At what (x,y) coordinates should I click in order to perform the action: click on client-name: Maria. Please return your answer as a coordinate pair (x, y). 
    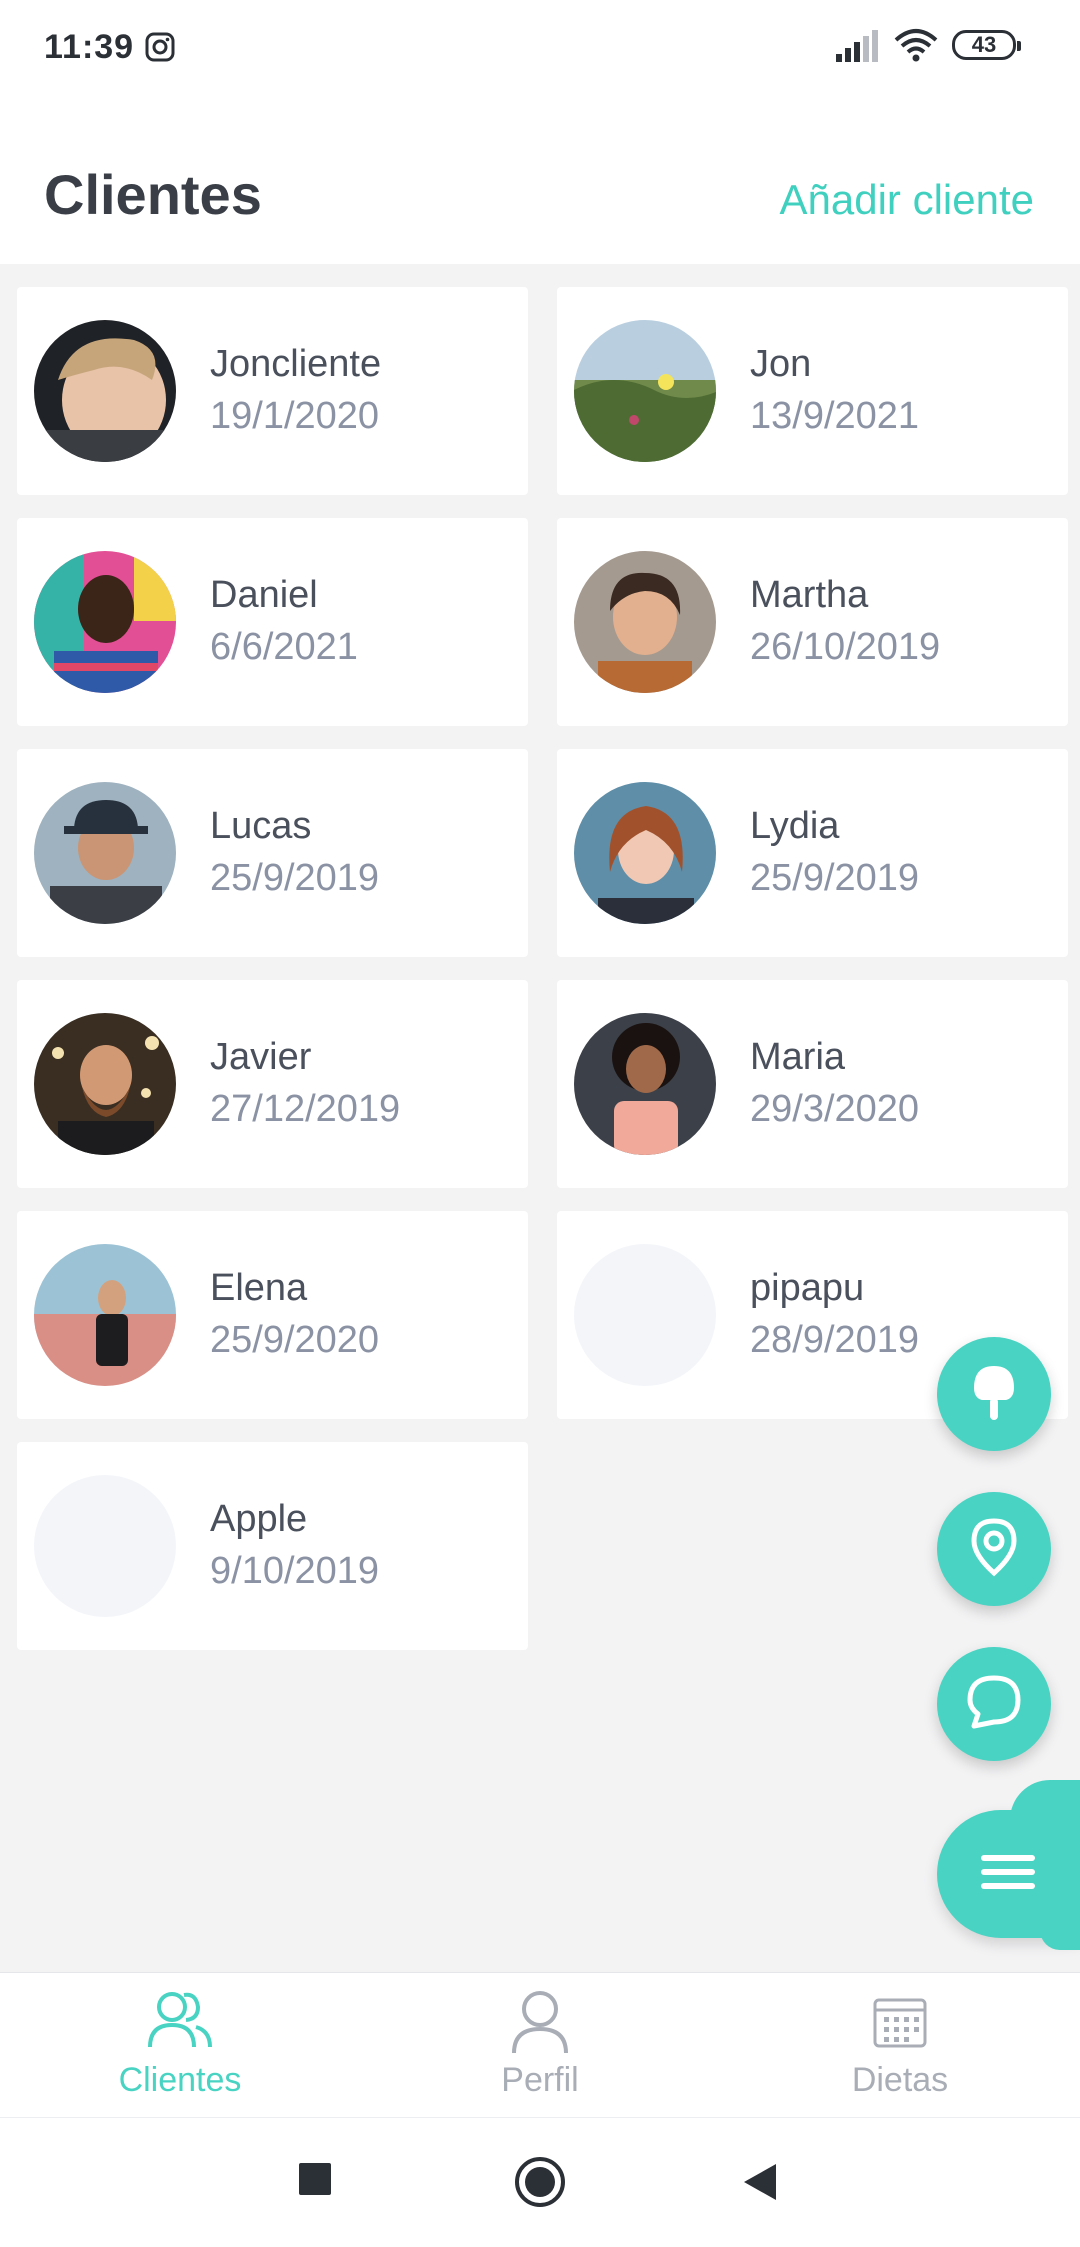
    Looking at the image, I should click on (798, 1057).